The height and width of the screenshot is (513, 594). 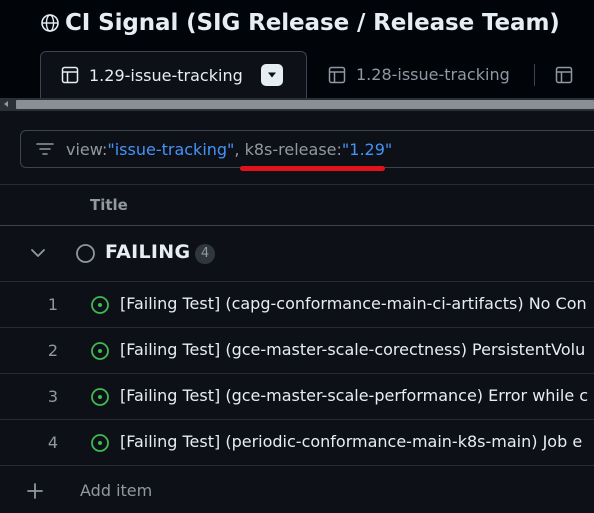 I want to click on view-tabs: 1.29-issue-tracking 1.28-issue-tracking, so click(x=297, y=74).